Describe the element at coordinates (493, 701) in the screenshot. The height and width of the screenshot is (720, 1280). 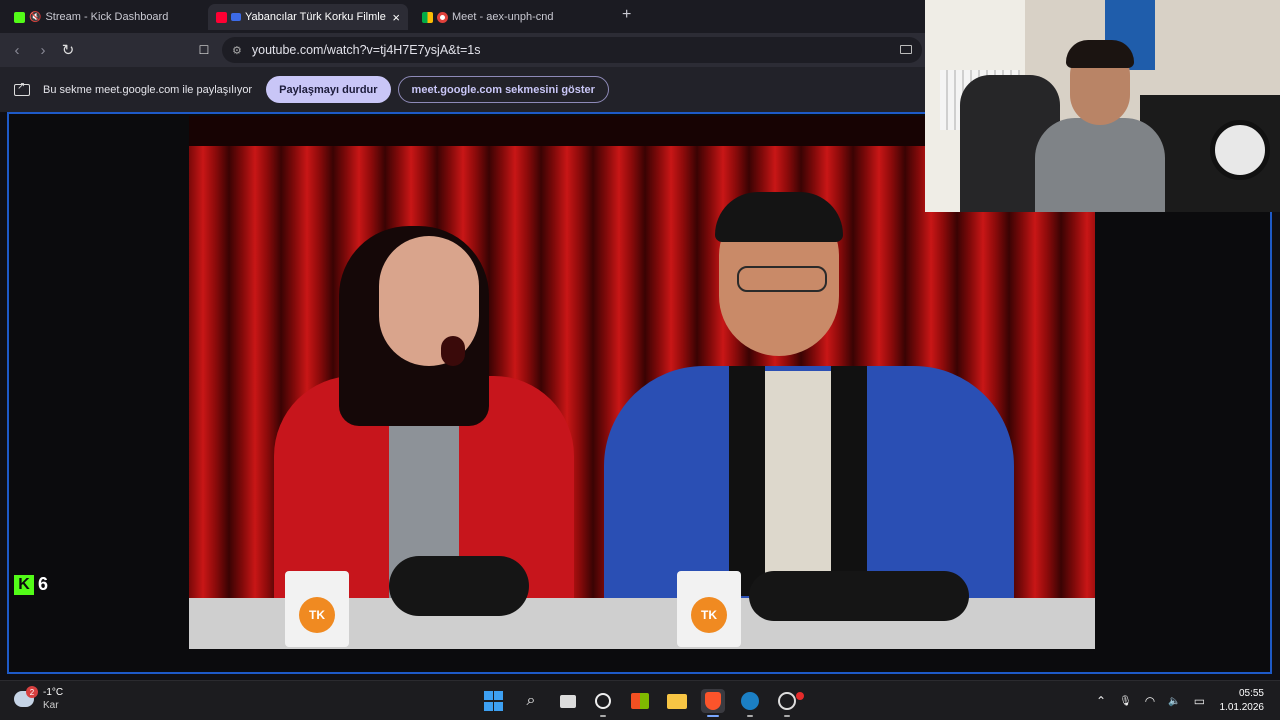
I see `windows-start-icon` at that location.